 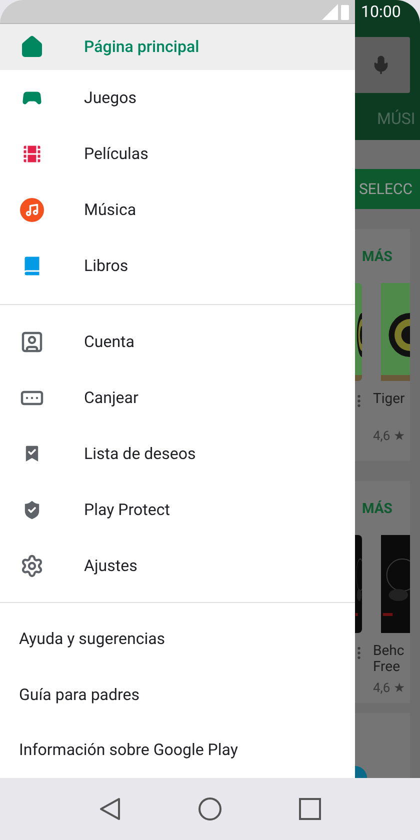 I want to click on menu-link: Guía para padres, so click(x=79, y=694).